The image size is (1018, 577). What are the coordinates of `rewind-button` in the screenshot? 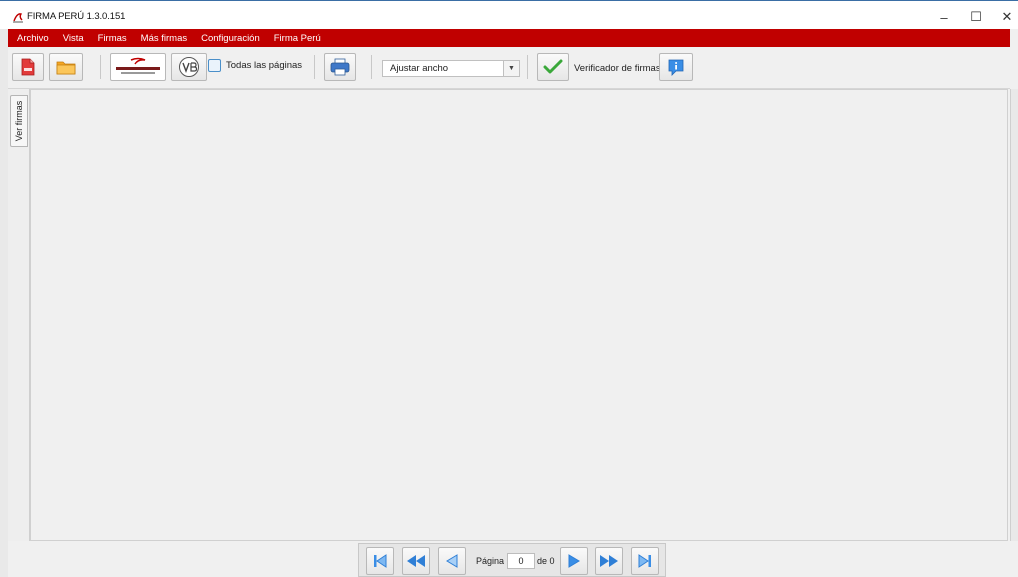 It's located at (416, 561).